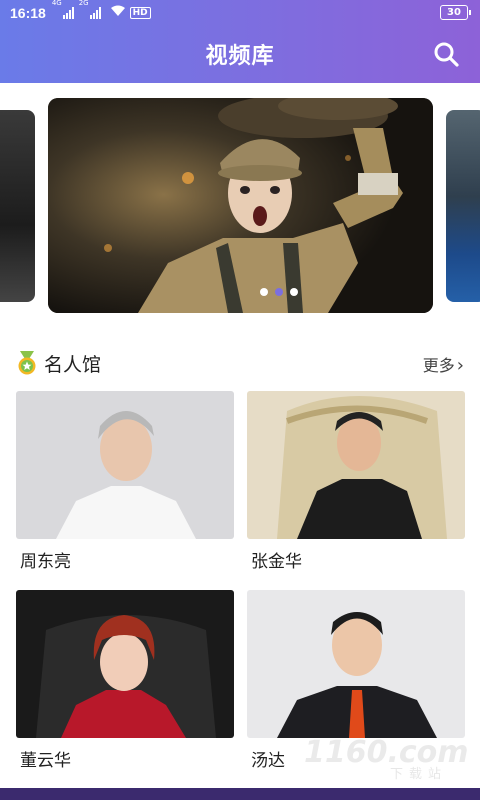  What do you see at coordinates (463, 206) in the screenshot?
I see `carousel-next-slide` at bounding box center [463, 206].